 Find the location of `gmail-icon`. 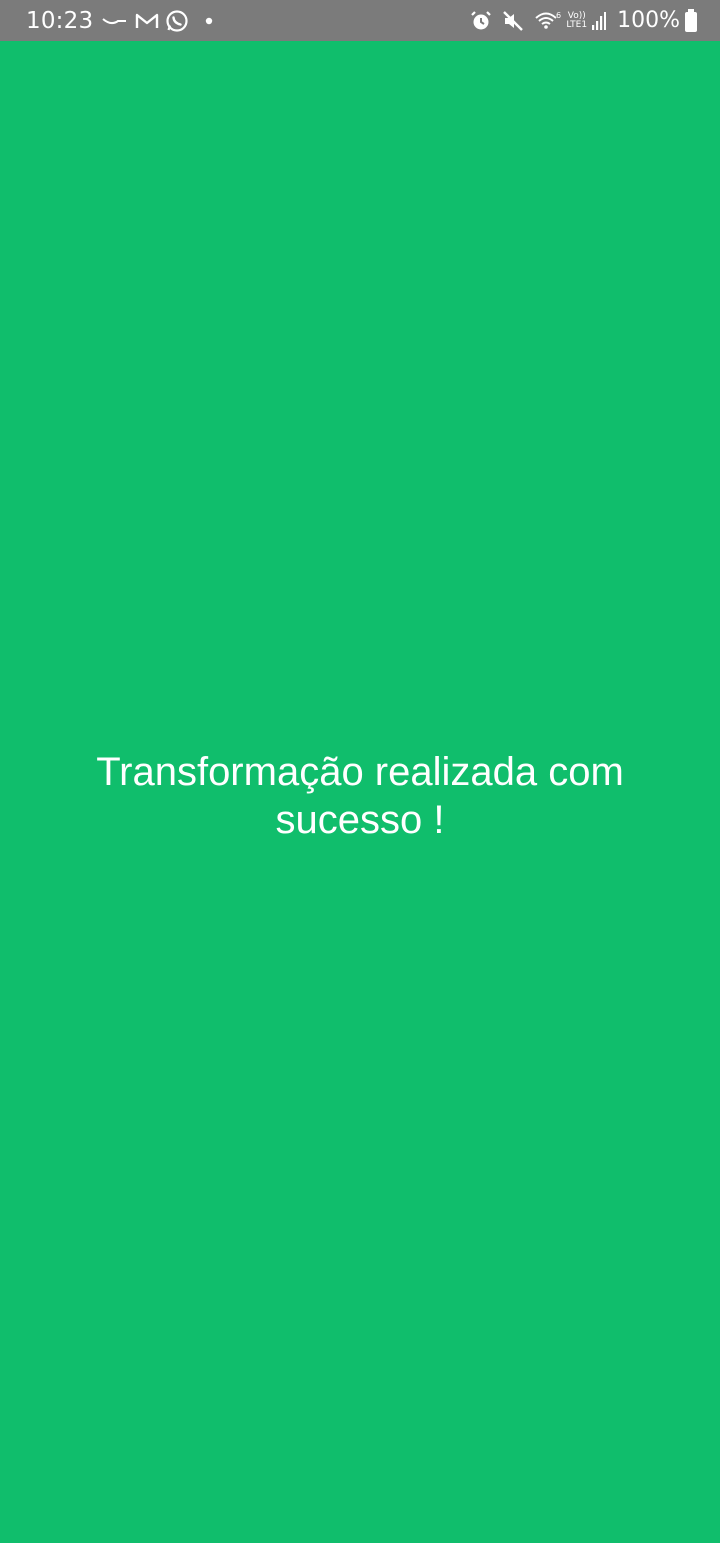

gmail-icon is located at coordinates (147, 21).